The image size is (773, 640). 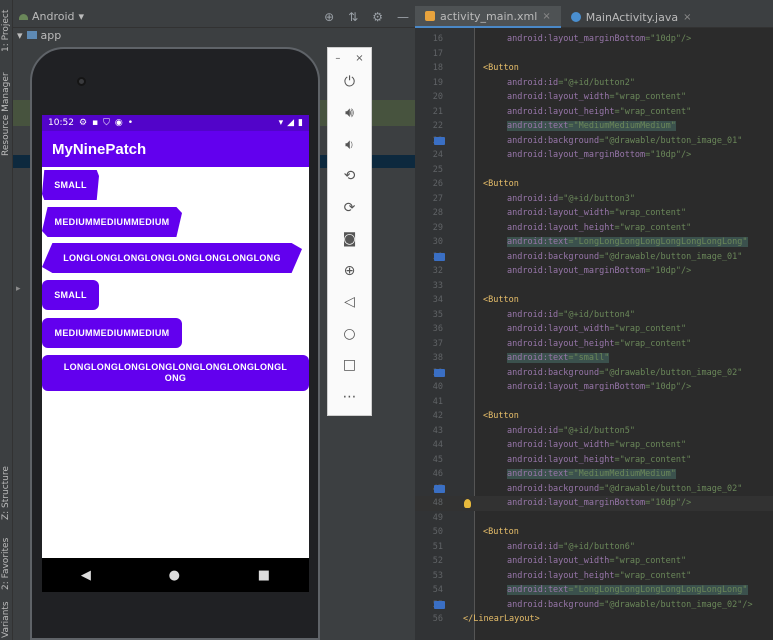 I want to click on code-text: android:layout_marginBottom="10dp"/>, so click(x=599, y=271).